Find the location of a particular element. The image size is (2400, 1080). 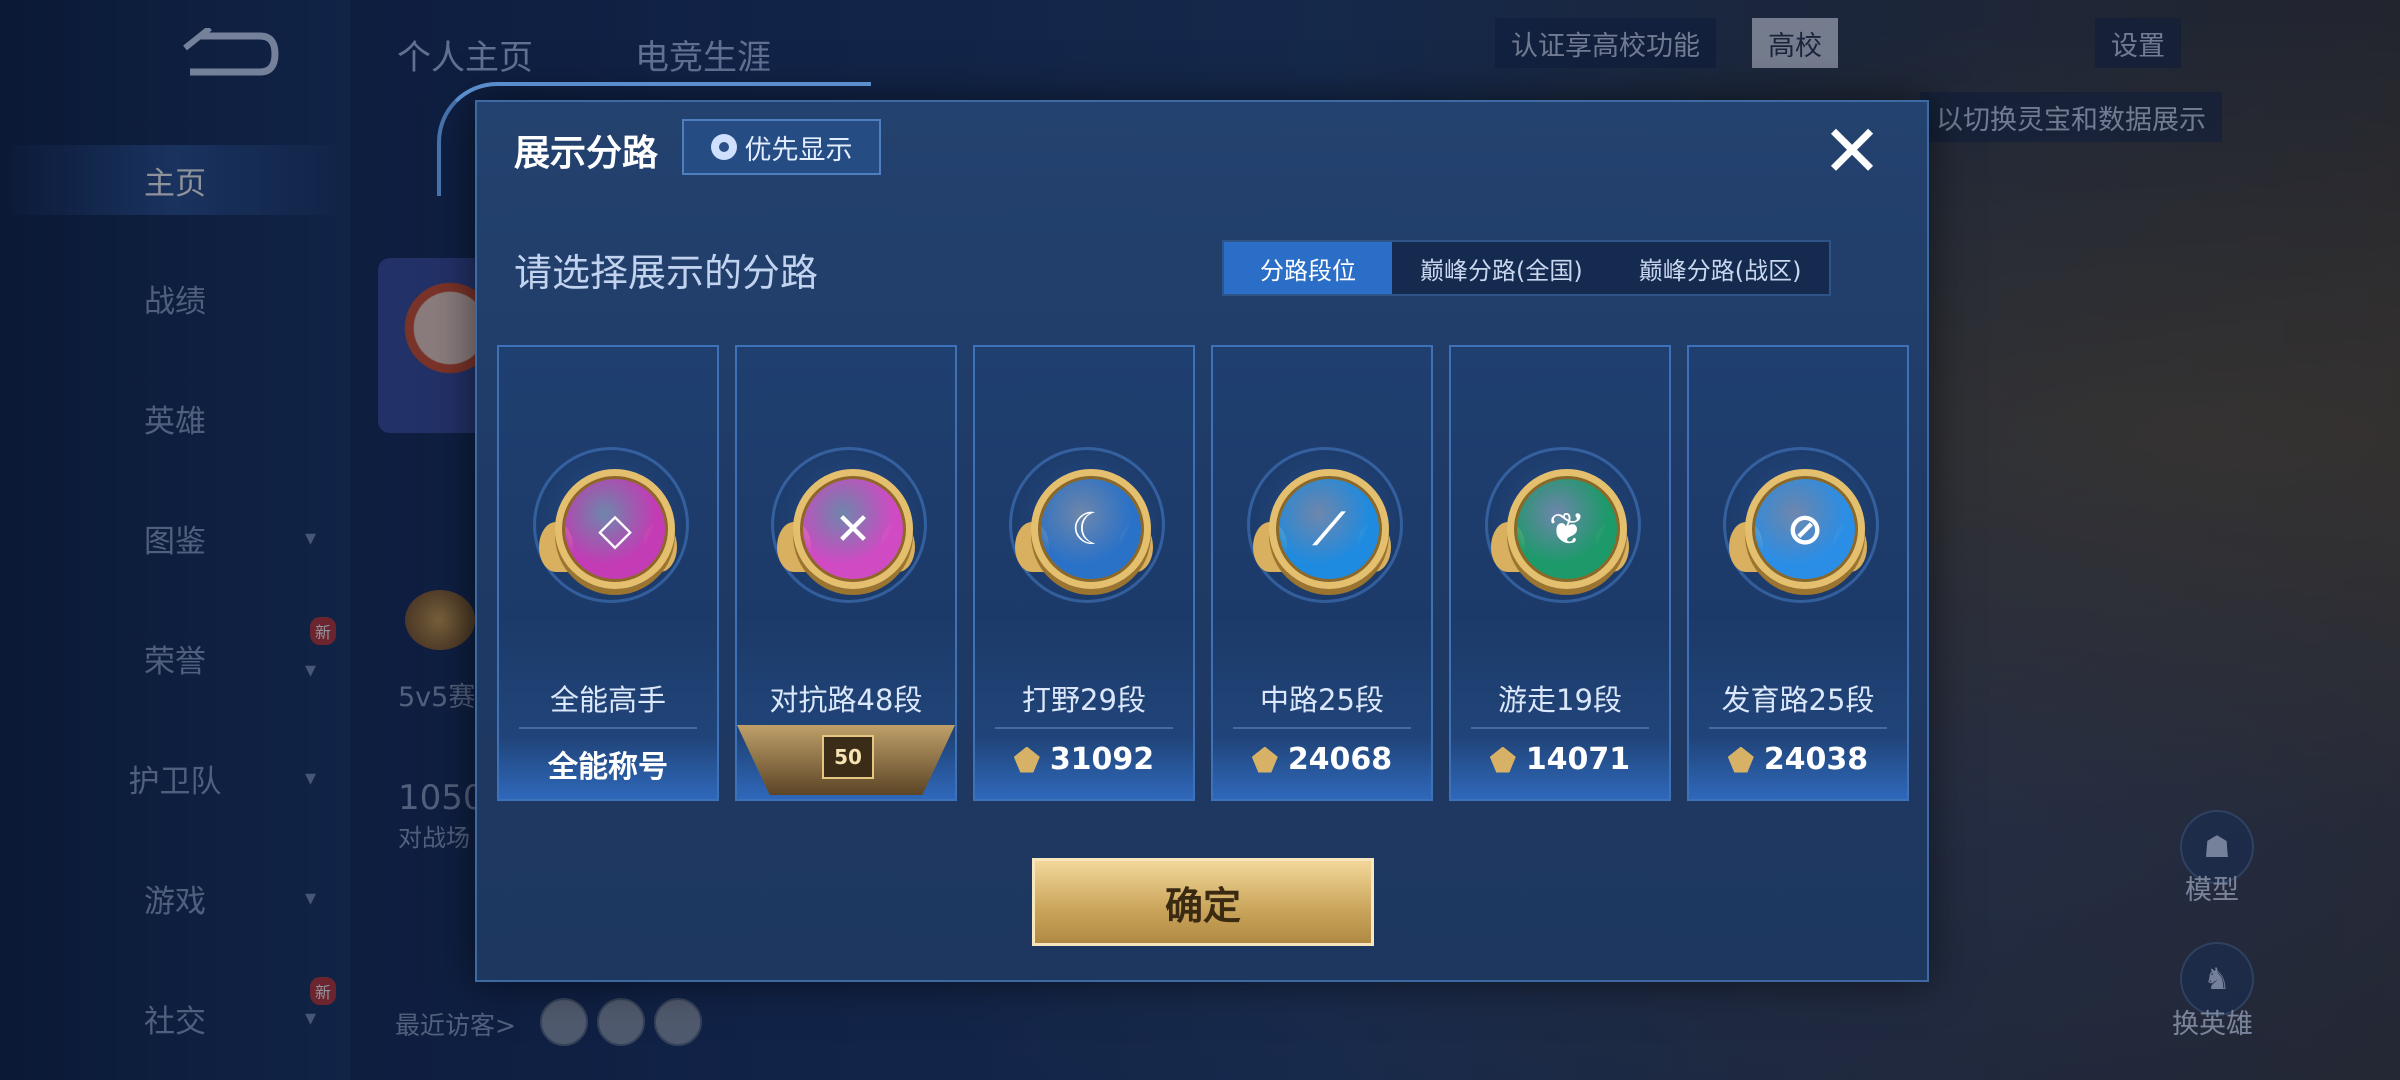

farm-lane-icon: ⊘ is located at coordinates (1805, 529).